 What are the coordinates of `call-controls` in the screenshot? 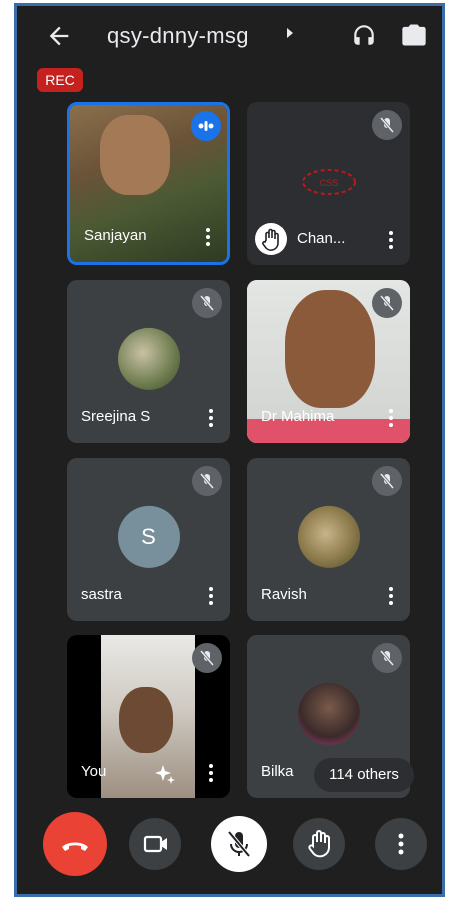 It's located at (229, 850).